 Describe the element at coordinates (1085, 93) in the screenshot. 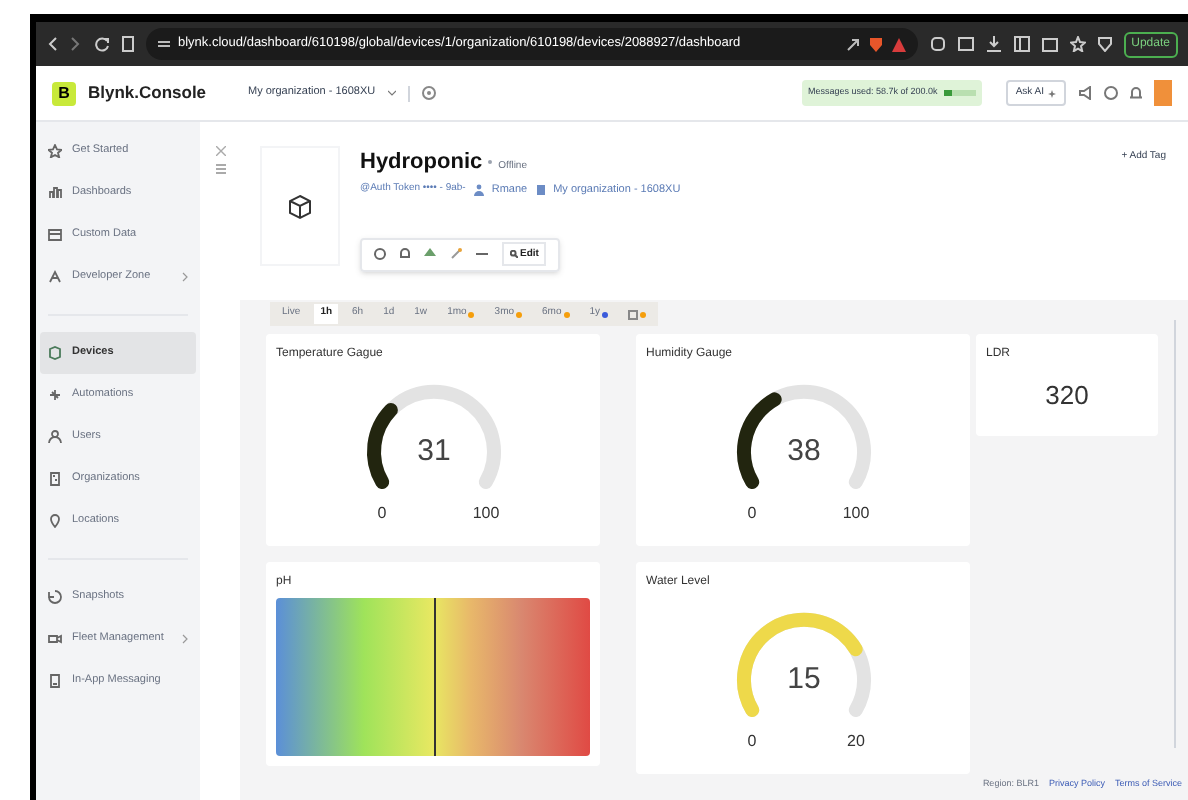

I see `megaphone-icon` at that location.